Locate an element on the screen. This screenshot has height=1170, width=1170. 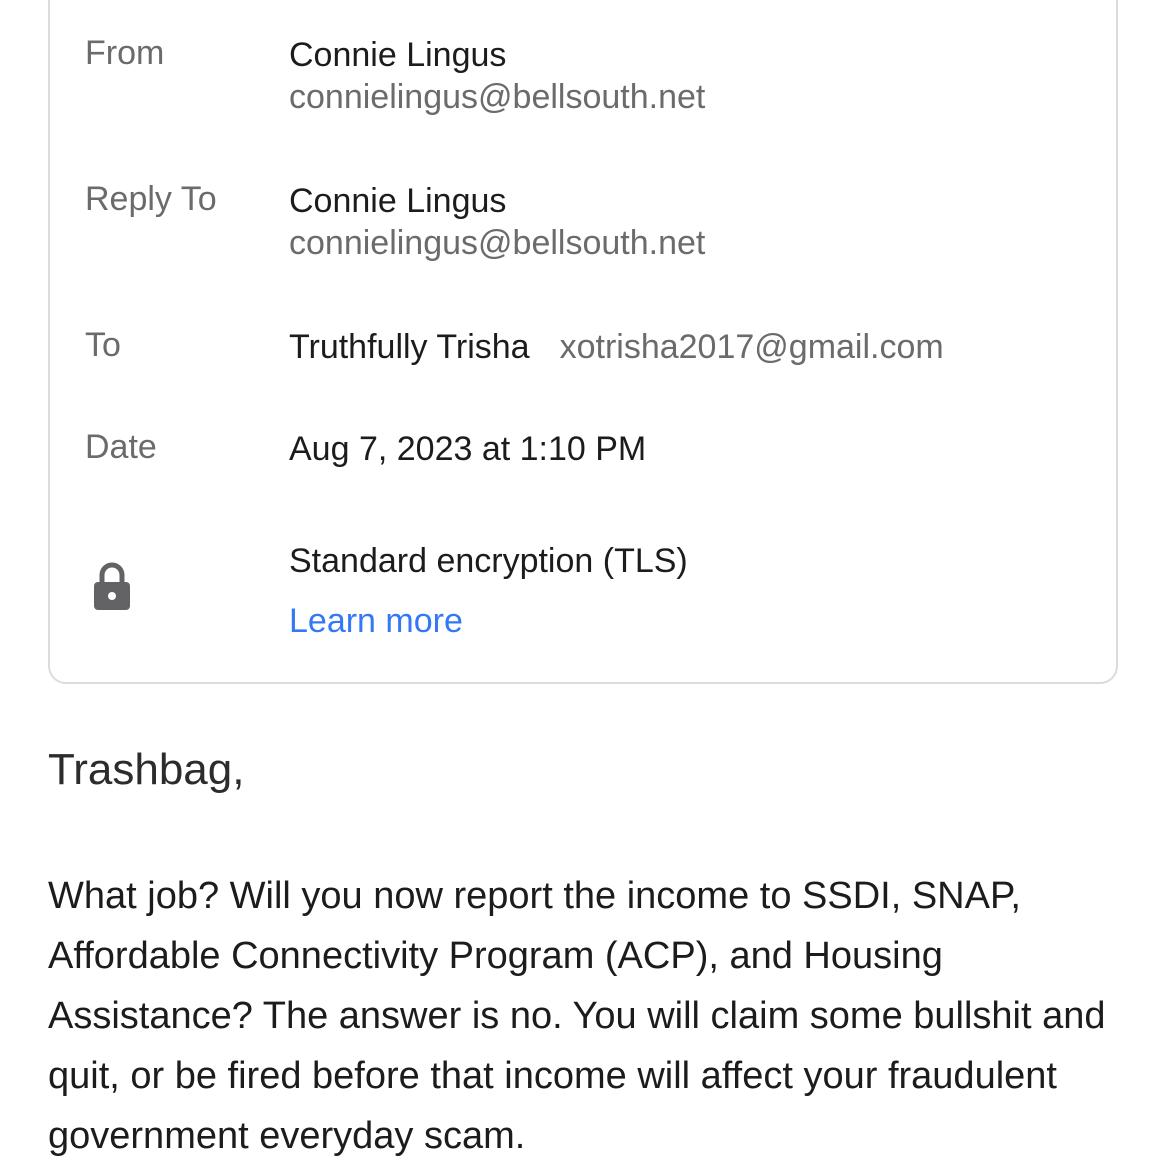
date-label: Date is located at coordinates (121, 447).